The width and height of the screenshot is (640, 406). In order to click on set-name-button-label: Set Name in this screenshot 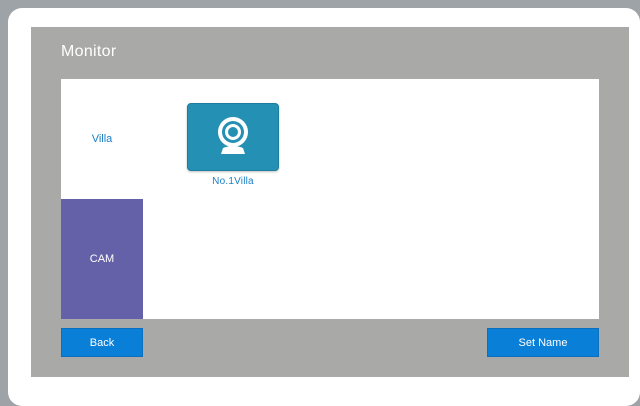, I will do `click(543, 342)`.